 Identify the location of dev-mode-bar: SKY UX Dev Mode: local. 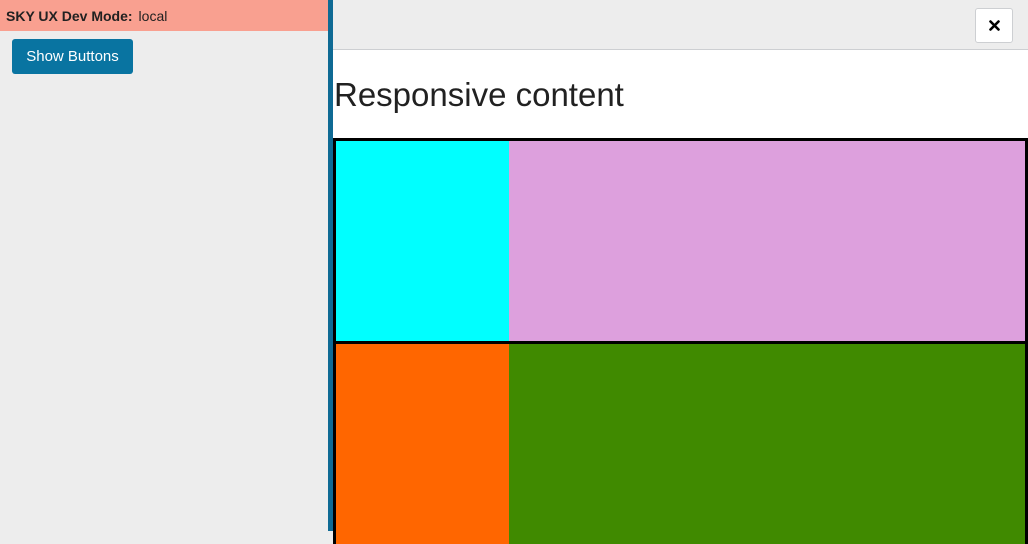
(164, 15).